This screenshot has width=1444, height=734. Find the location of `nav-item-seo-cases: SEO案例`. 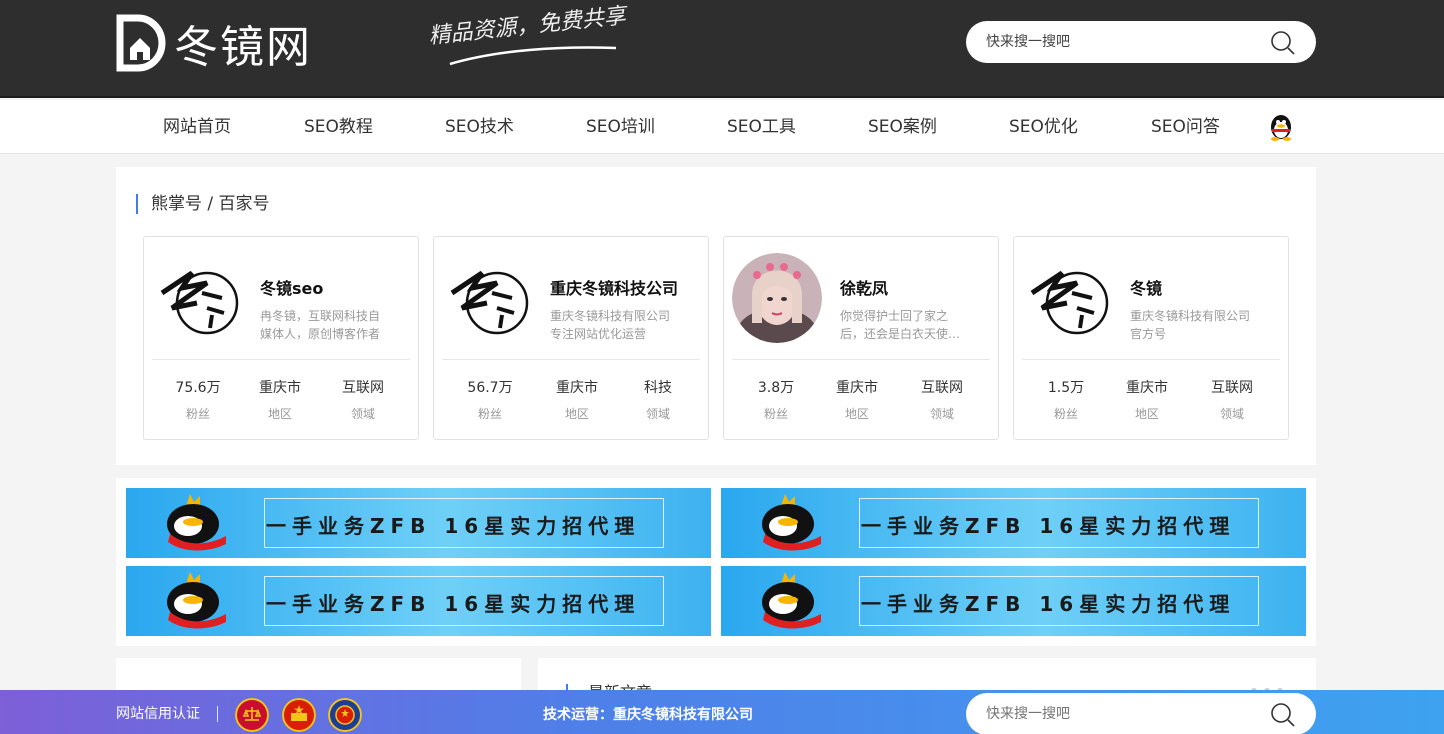

nav-item-seo-cases: SEO案例 is located at coordinates (902, 127).